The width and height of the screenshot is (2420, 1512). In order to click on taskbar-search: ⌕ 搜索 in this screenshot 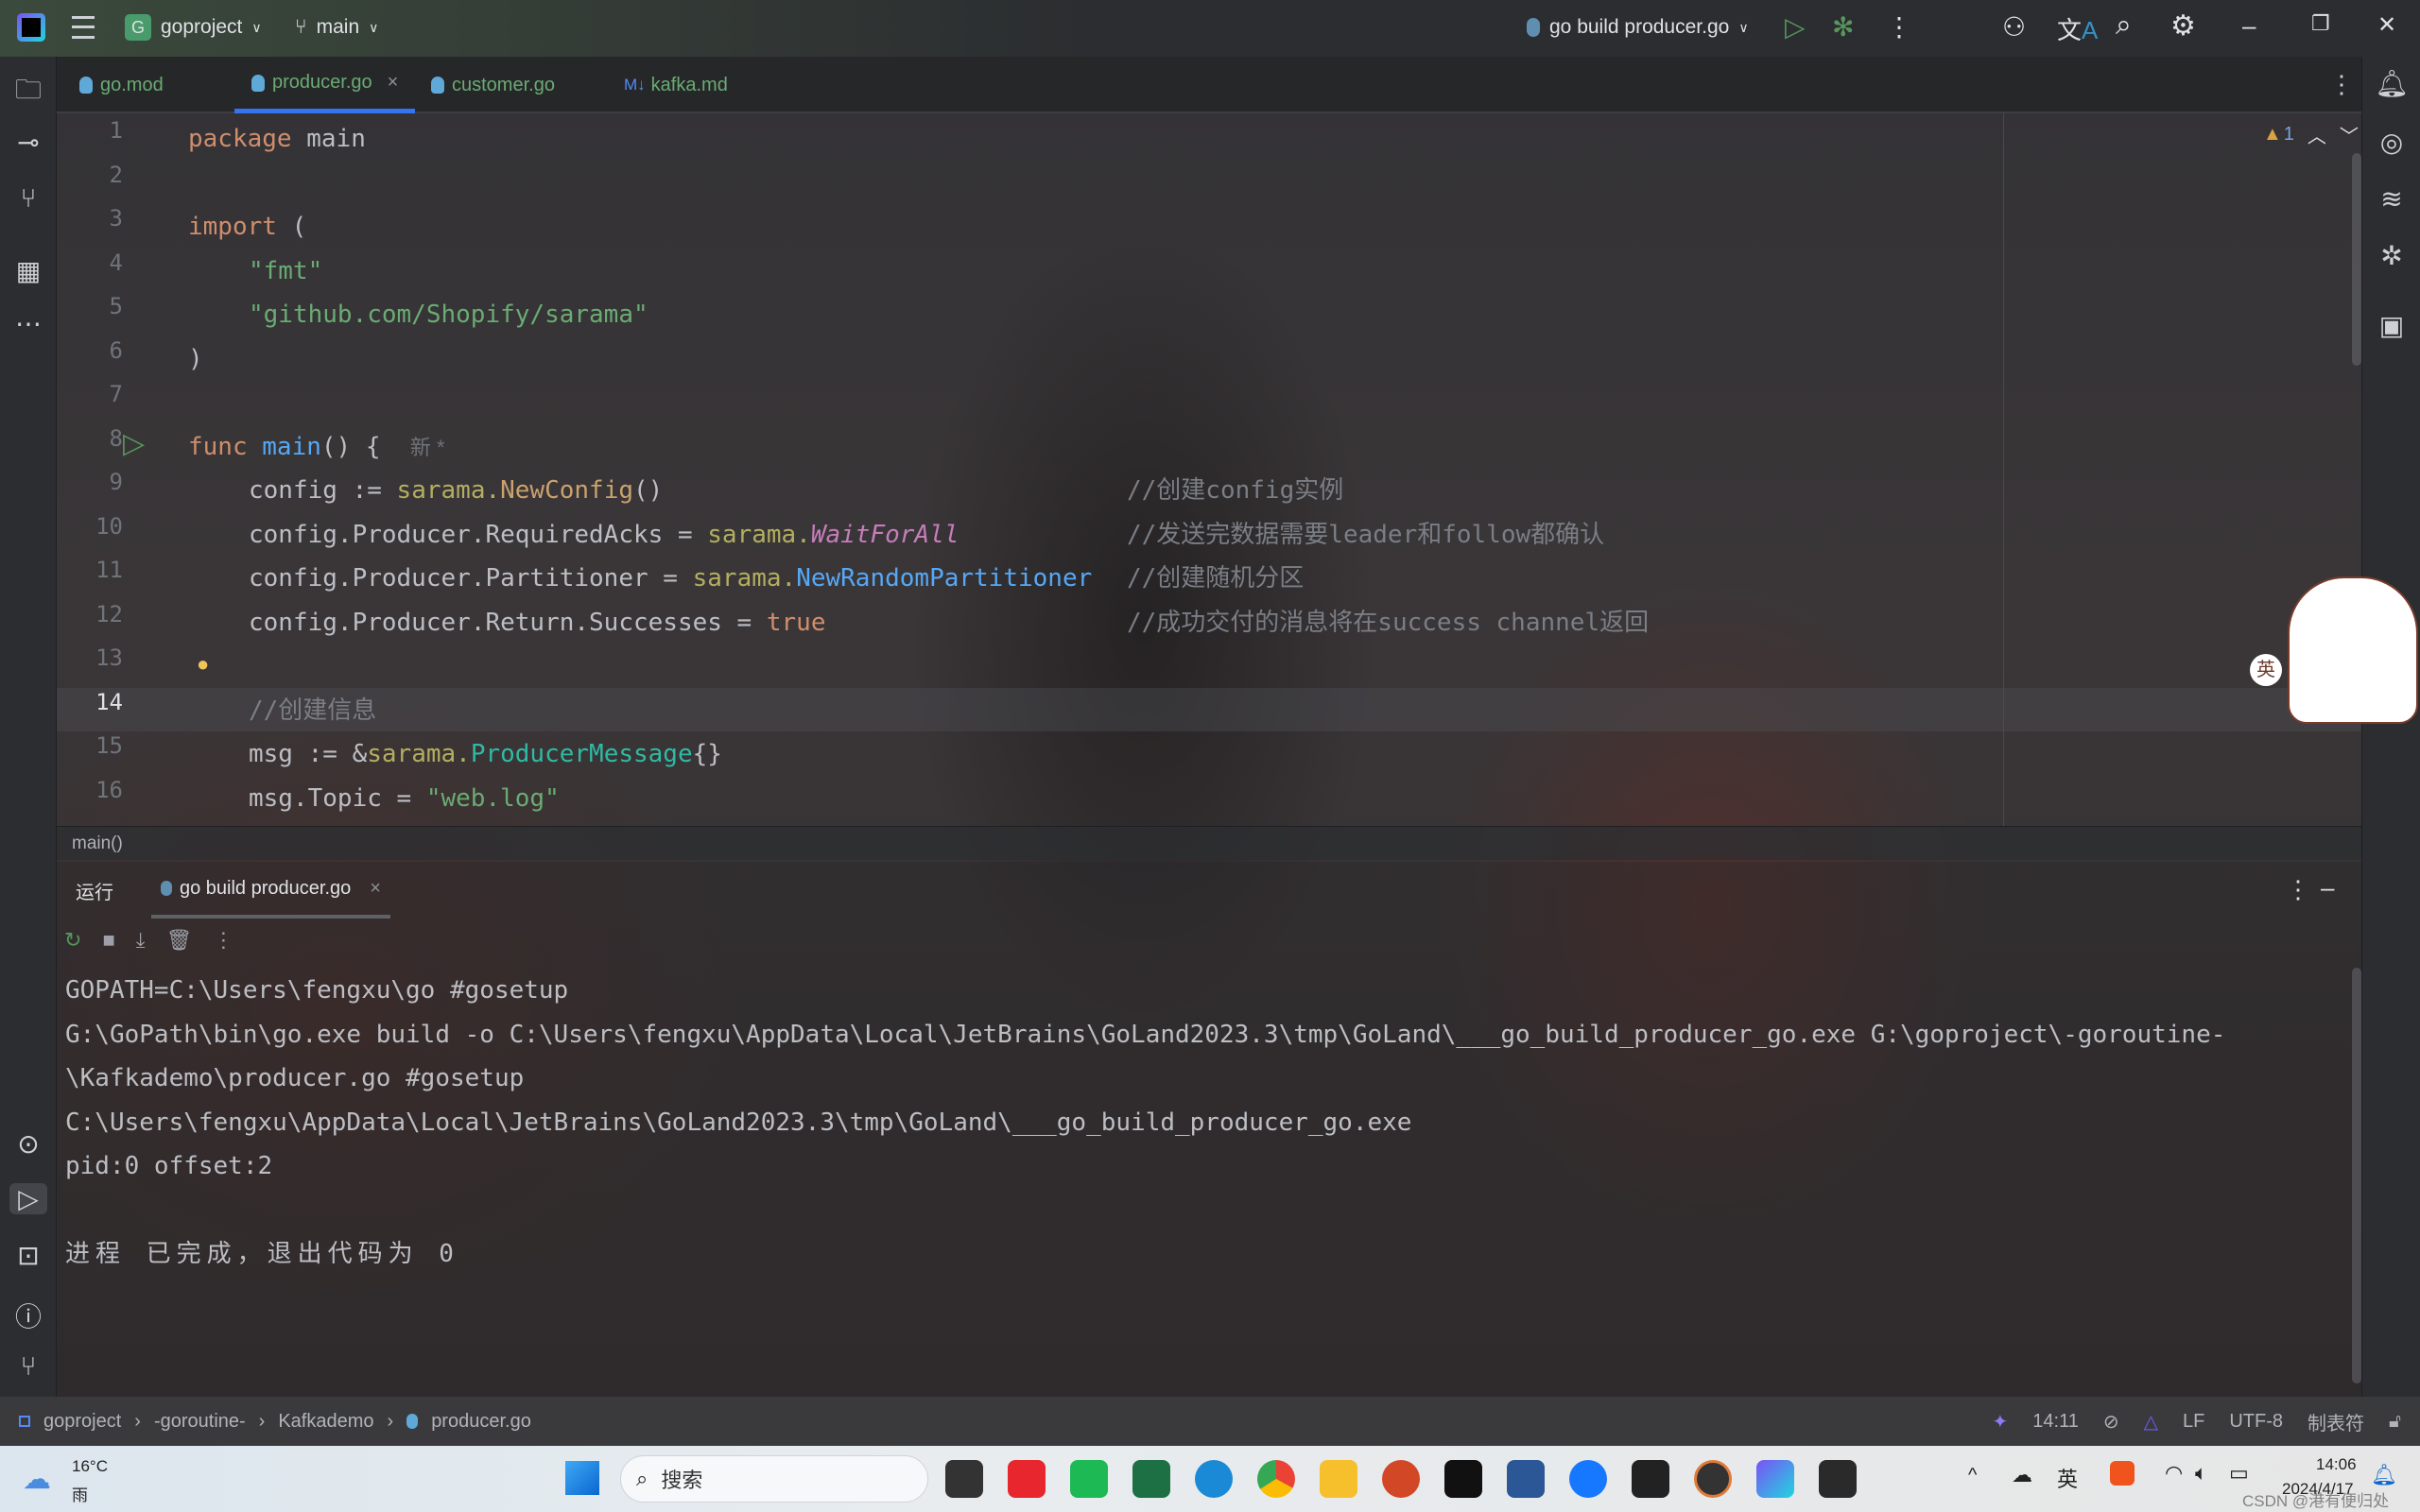, I will do `click(774, 1479)`.